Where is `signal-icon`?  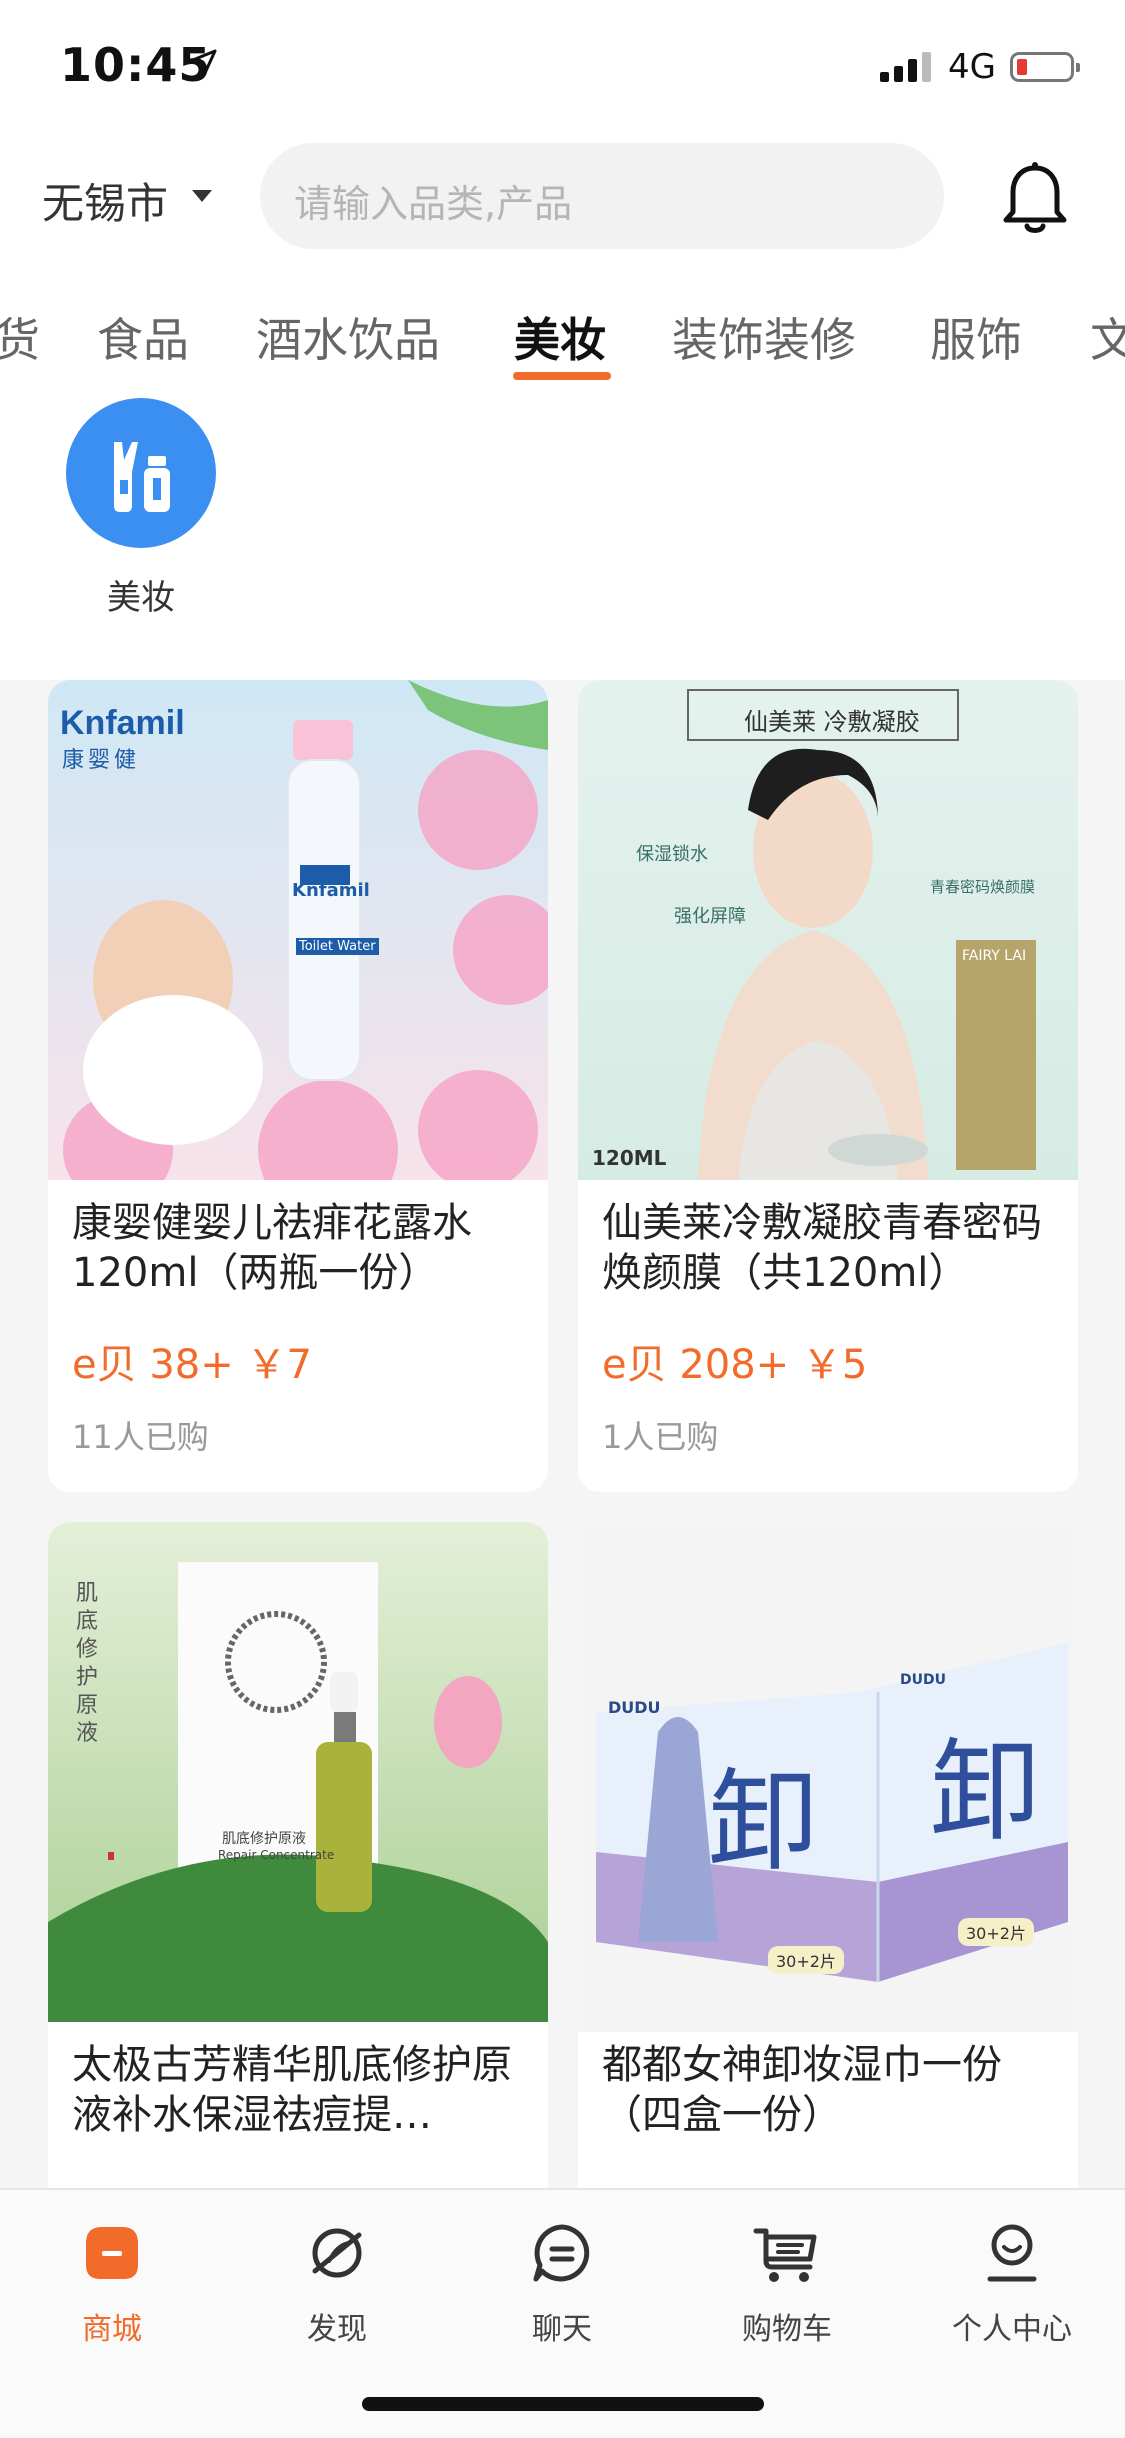 signal-icon is located at coordinates (905, 67).